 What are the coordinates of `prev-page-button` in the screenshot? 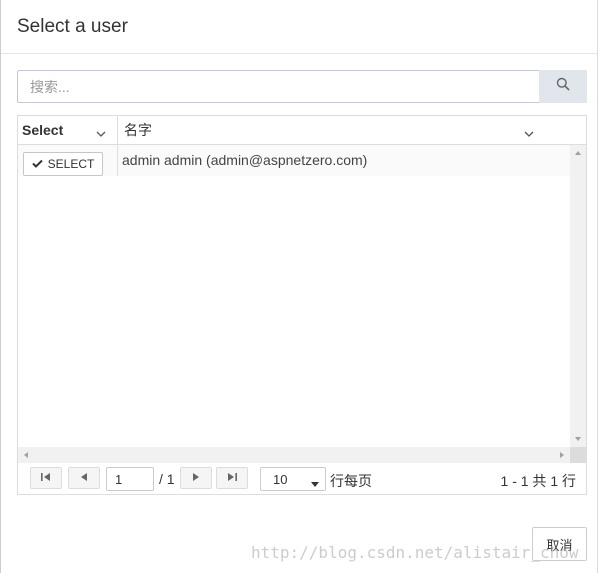 It's located at (84, 478).